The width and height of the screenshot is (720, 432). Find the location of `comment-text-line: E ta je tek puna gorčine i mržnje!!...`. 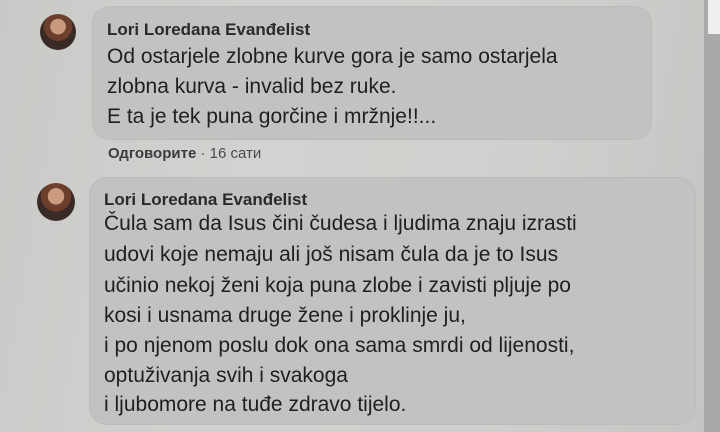

comment-text-line: E ta je tek puna gorčine i mržnje!!... is located at coordinates (272, 116).